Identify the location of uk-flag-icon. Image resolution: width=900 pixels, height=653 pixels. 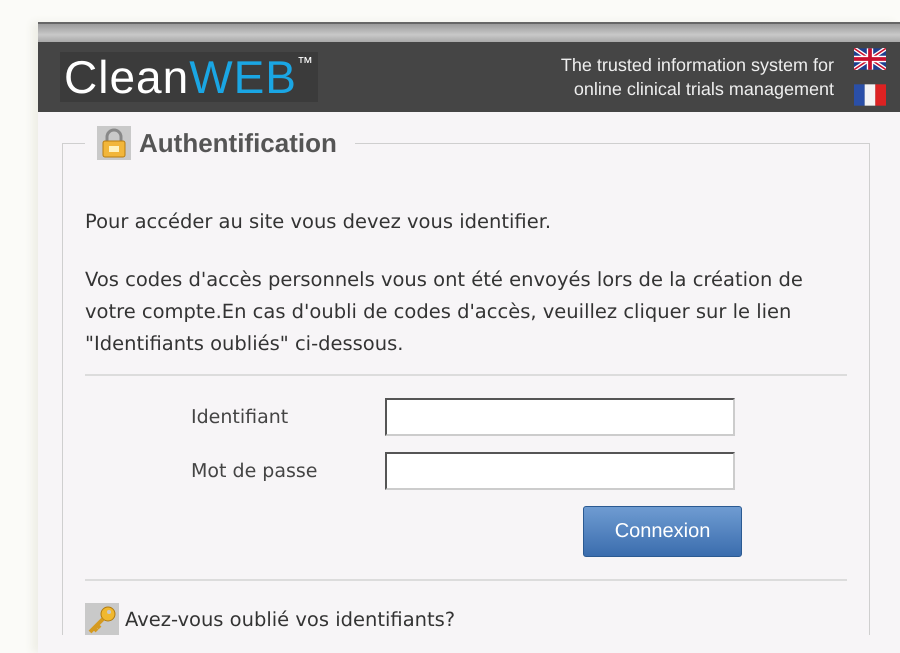
(870, 59).